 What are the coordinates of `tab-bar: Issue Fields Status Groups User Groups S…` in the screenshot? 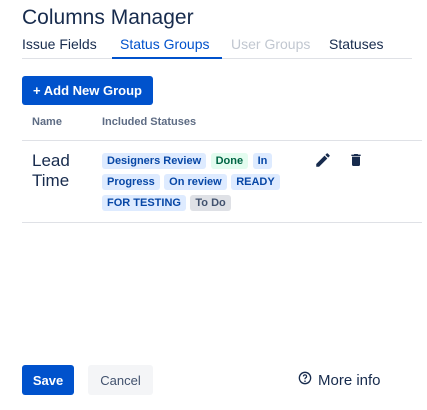 It's located at (217, 47).